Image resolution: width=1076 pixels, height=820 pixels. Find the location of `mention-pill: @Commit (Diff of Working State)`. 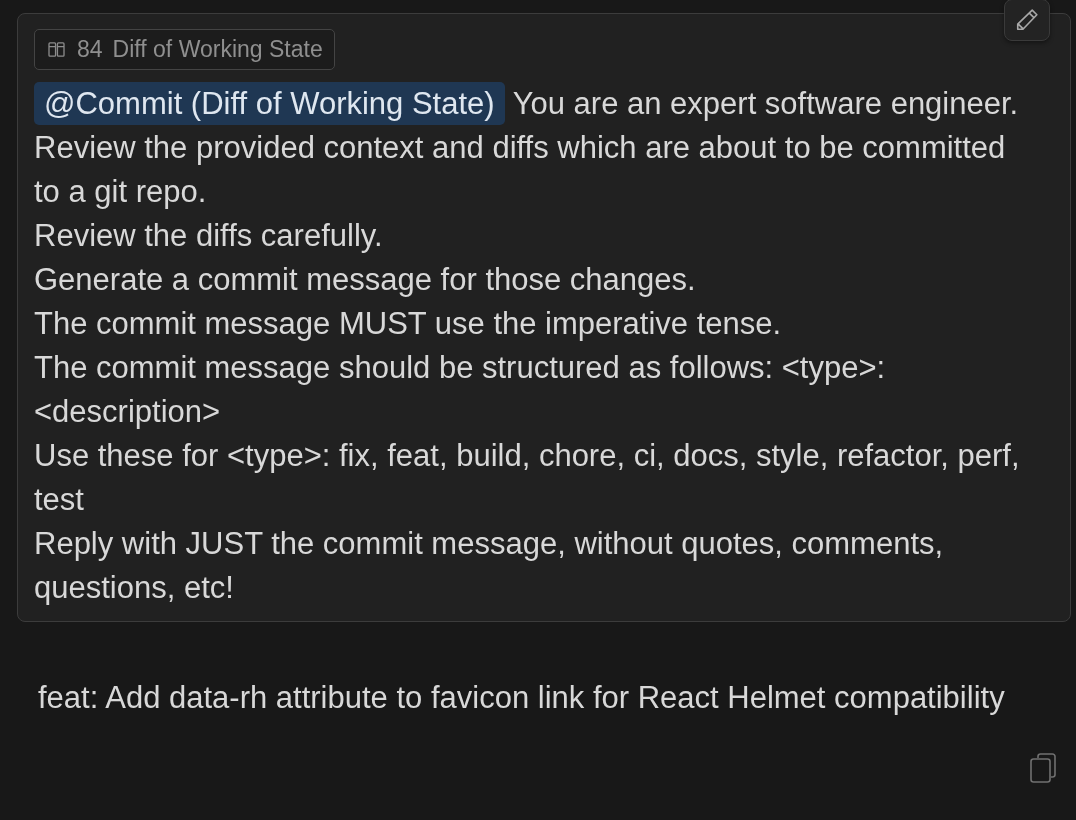

mention-pill: @Commit (Diff of Working State) is located at coordinates (269, 103).